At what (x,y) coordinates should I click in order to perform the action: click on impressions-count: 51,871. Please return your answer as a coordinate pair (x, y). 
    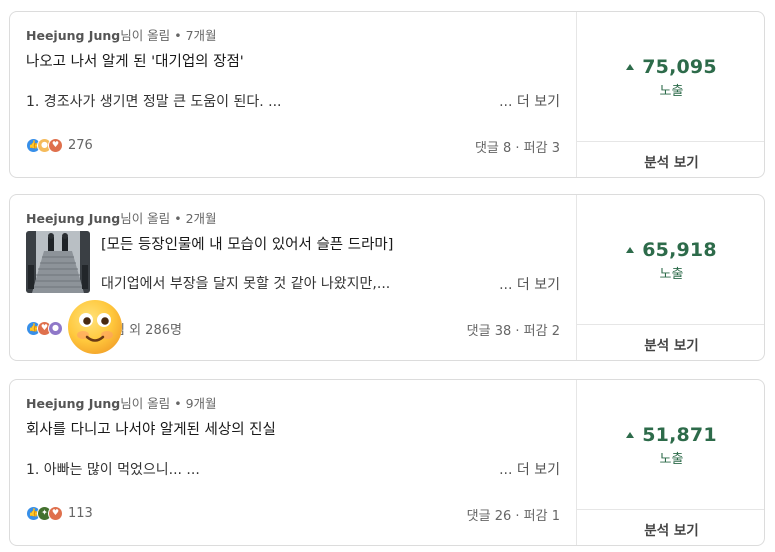
    Looking at the image, I should click on (679, 434).